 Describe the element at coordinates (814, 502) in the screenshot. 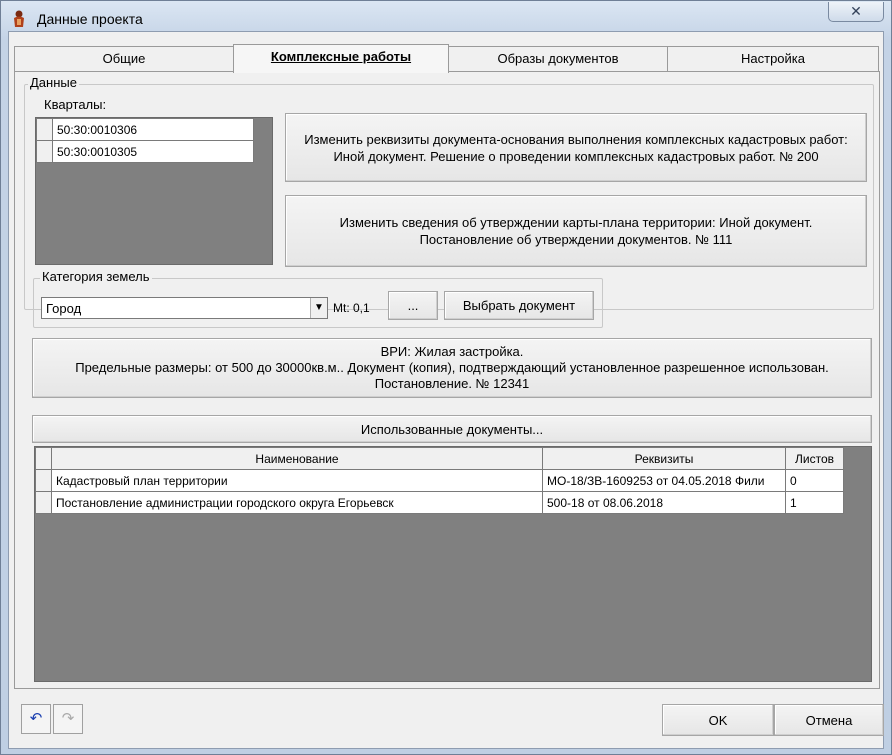

I see `doc-sheets-cell: 1` at that location.